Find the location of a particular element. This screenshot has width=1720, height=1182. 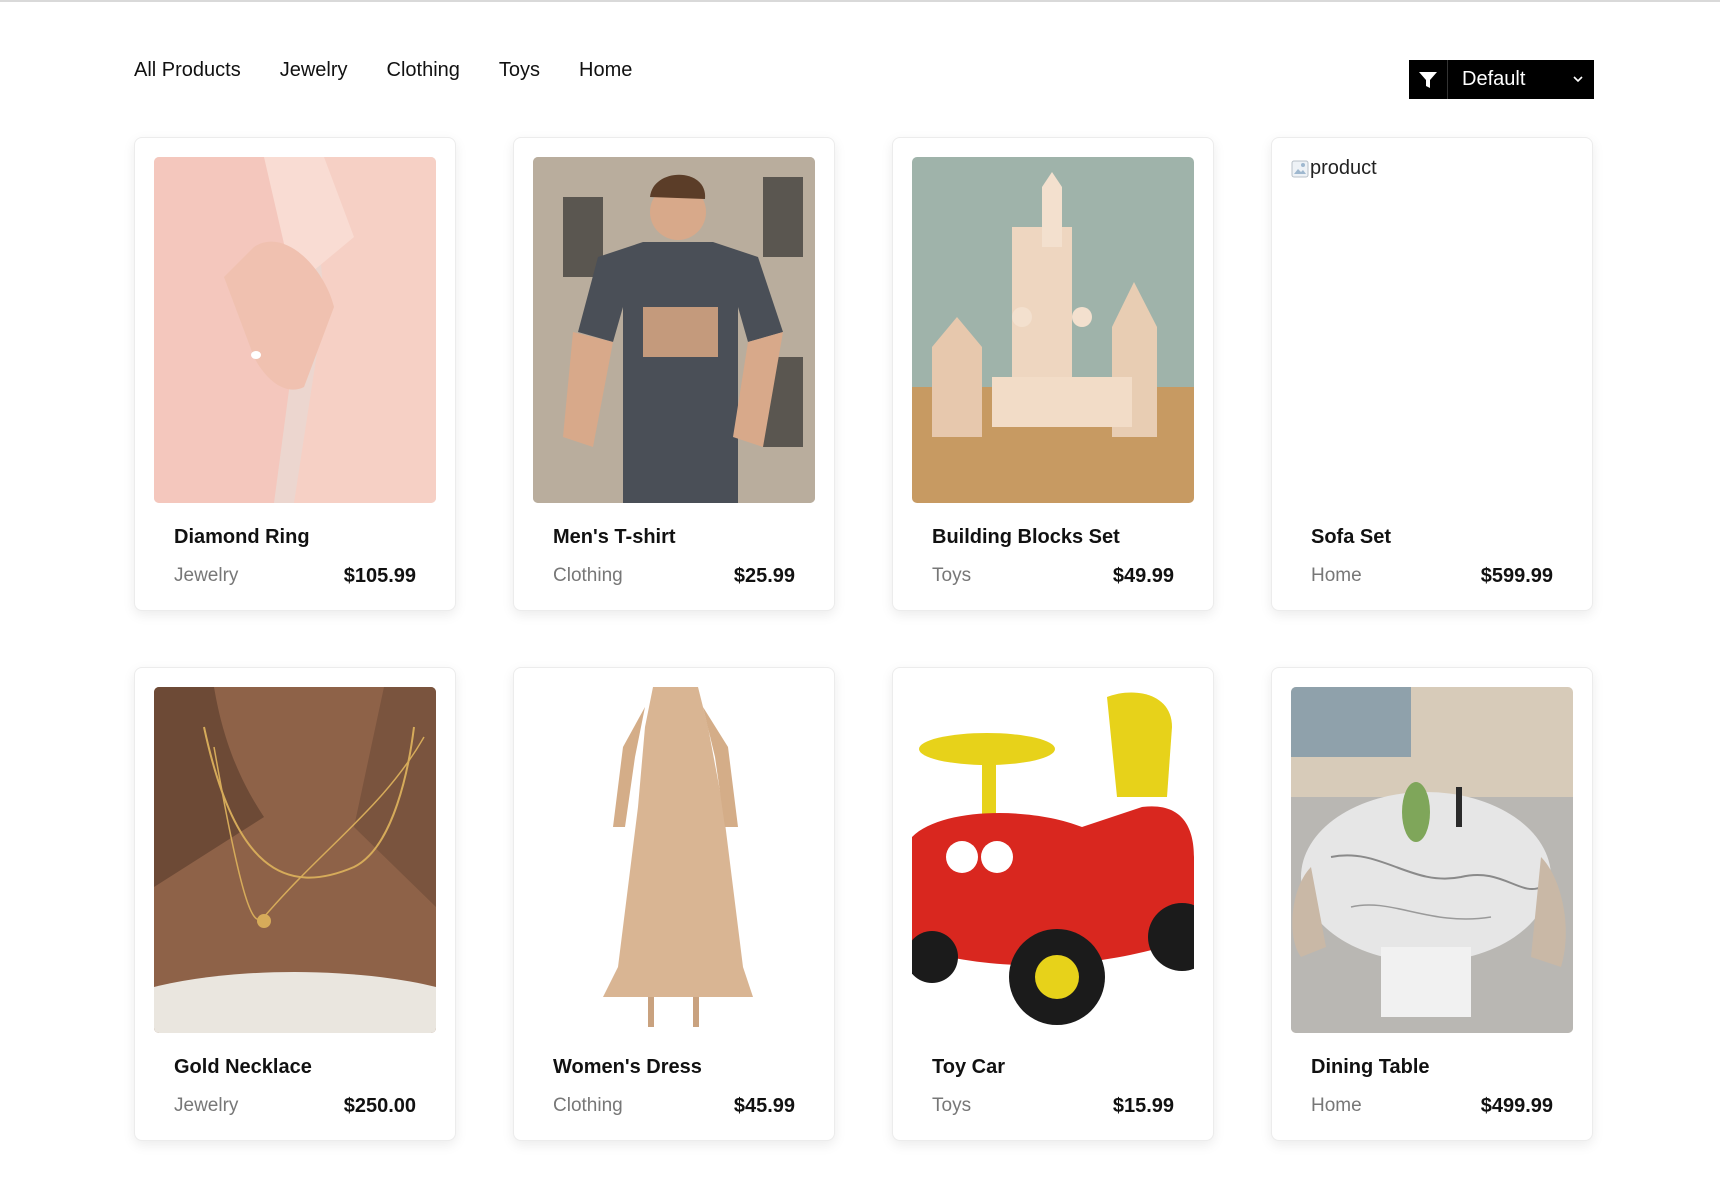

product-price: $25.99 is located at coordinates (764, 576).